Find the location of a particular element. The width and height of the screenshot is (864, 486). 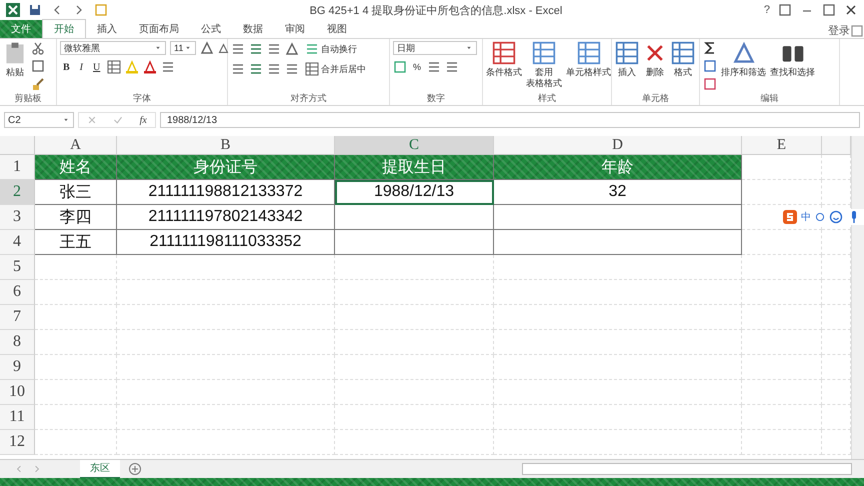

group-label: 编辑 is located at coordinates (770, 98).